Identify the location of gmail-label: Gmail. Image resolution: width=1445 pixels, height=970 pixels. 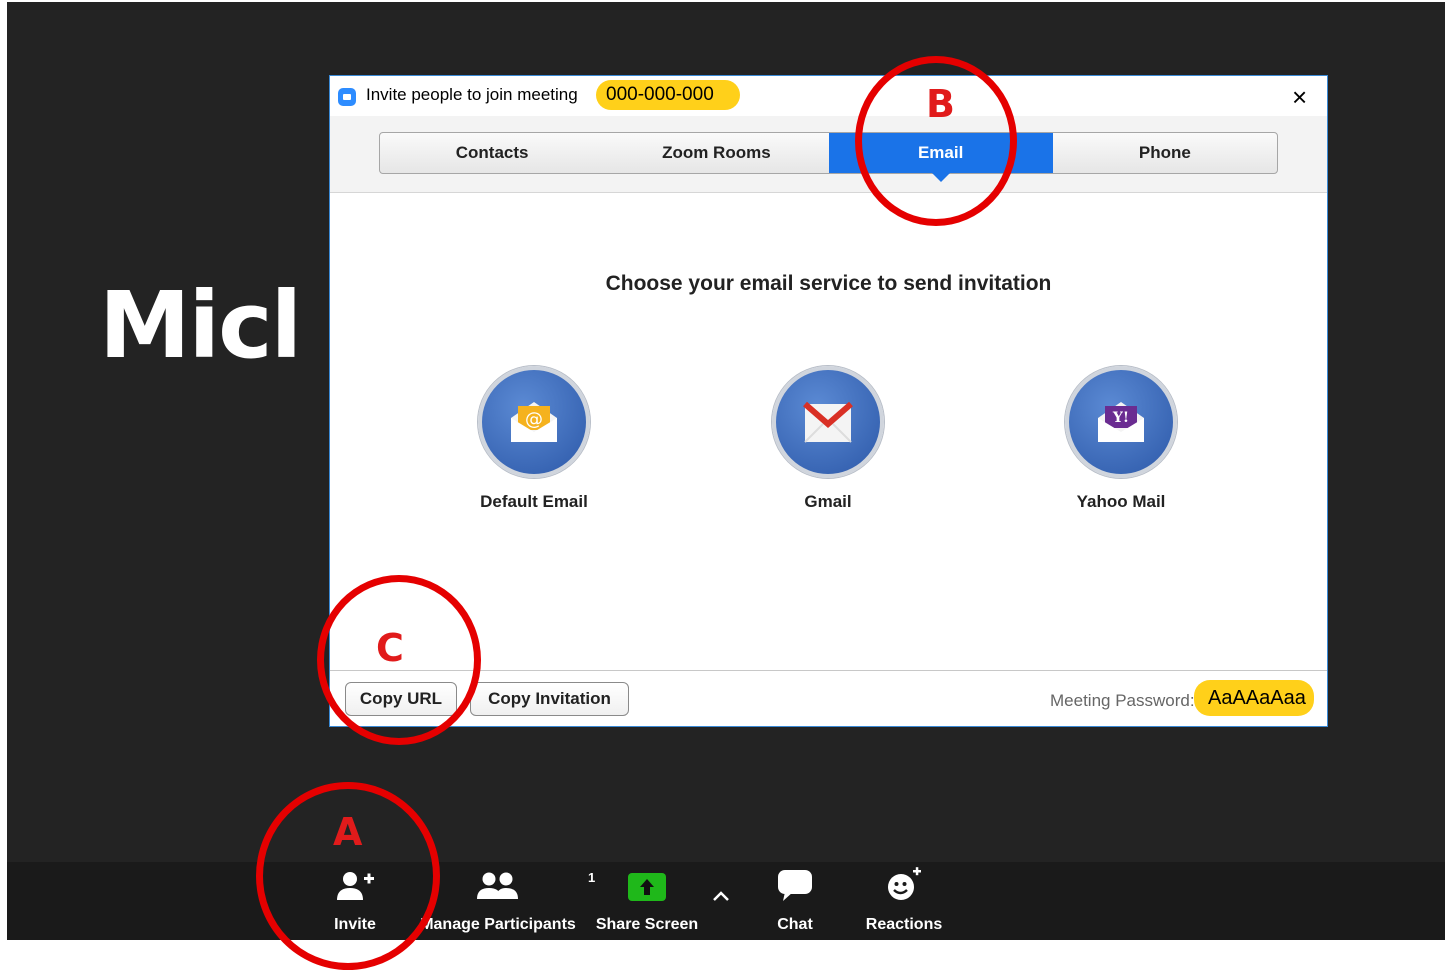
(828, 501).